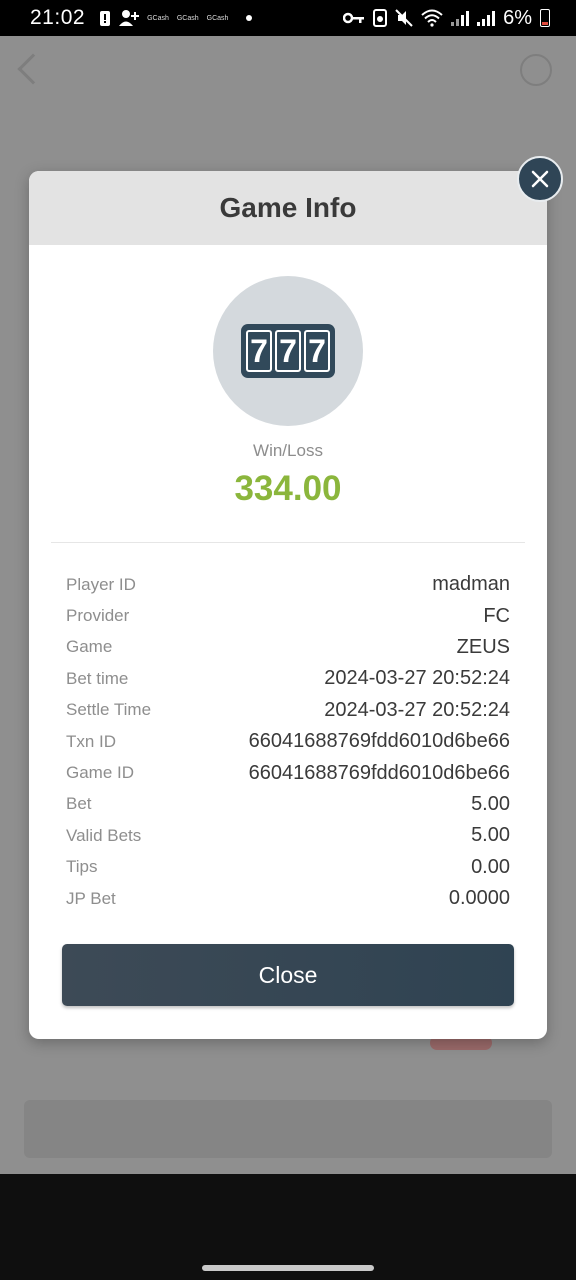 The image size is (576, 1280). Describe the element at coordinates (479, 898) in the screenshot. I see `detail-value: 0.0000` at that location.